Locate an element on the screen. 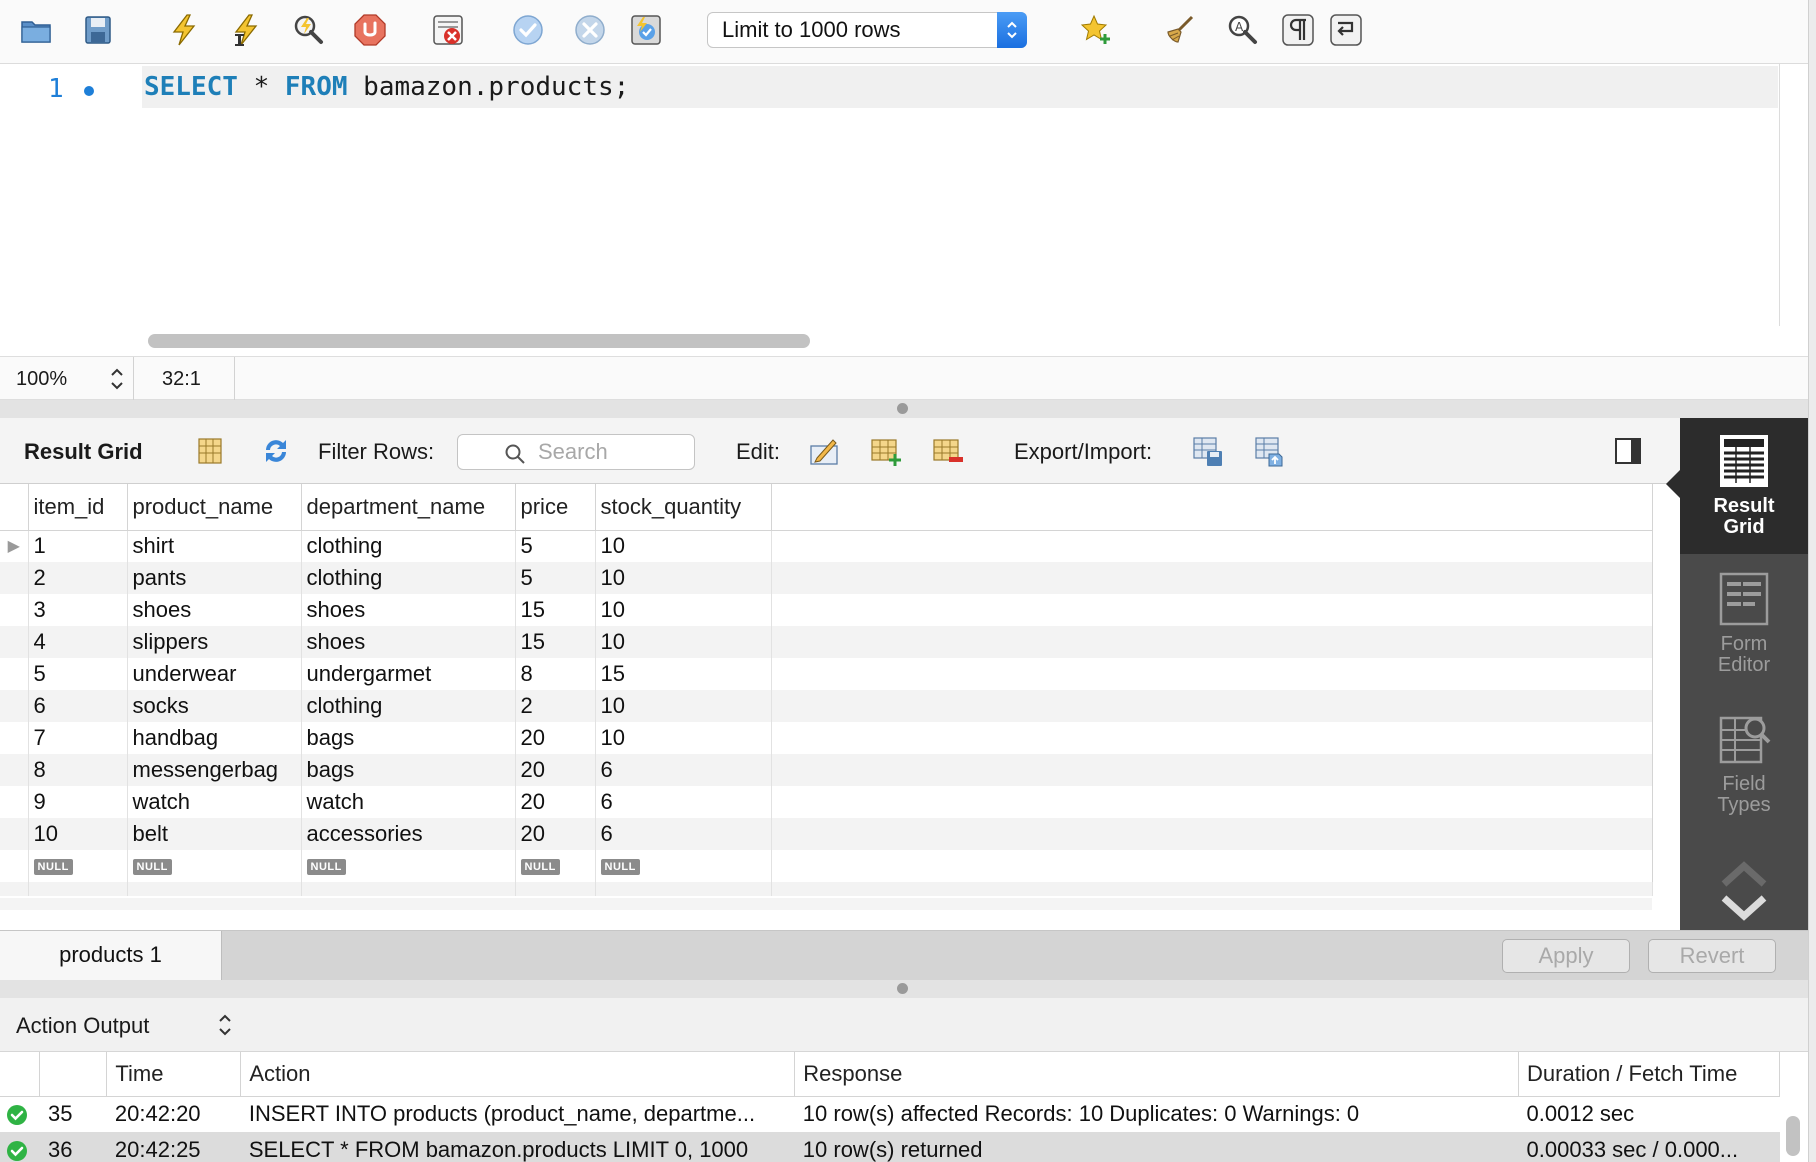 The height and width of the screenshot is (1162, 1816). column-header: item_id is located at coordinates (78, 507).